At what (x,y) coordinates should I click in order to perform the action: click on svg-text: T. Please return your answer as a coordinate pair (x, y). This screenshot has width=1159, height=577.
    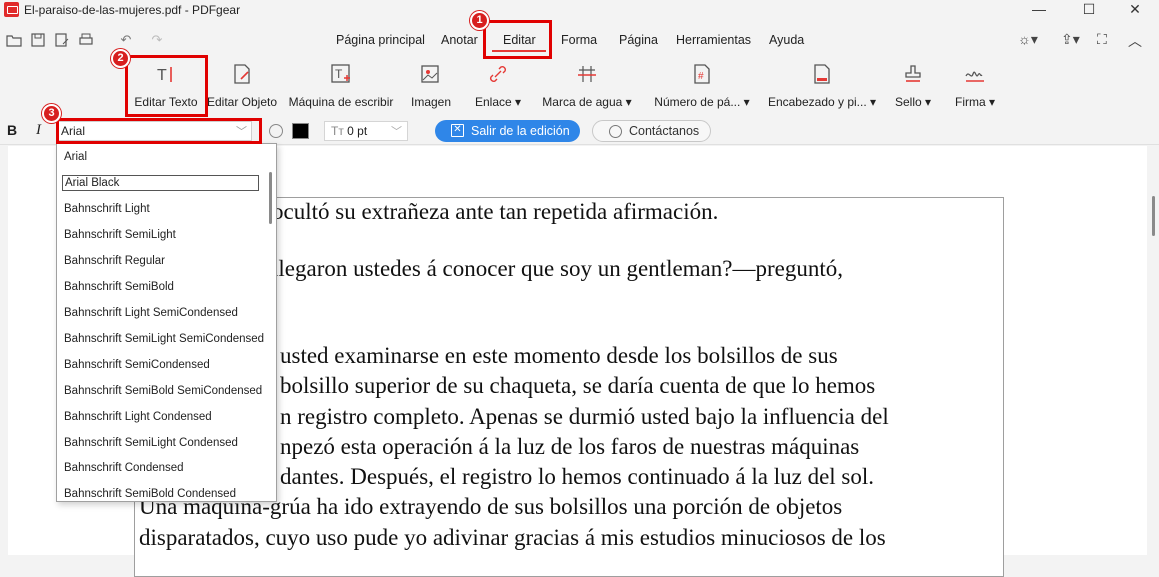
    Looking at the image, I should click on (339, 74).